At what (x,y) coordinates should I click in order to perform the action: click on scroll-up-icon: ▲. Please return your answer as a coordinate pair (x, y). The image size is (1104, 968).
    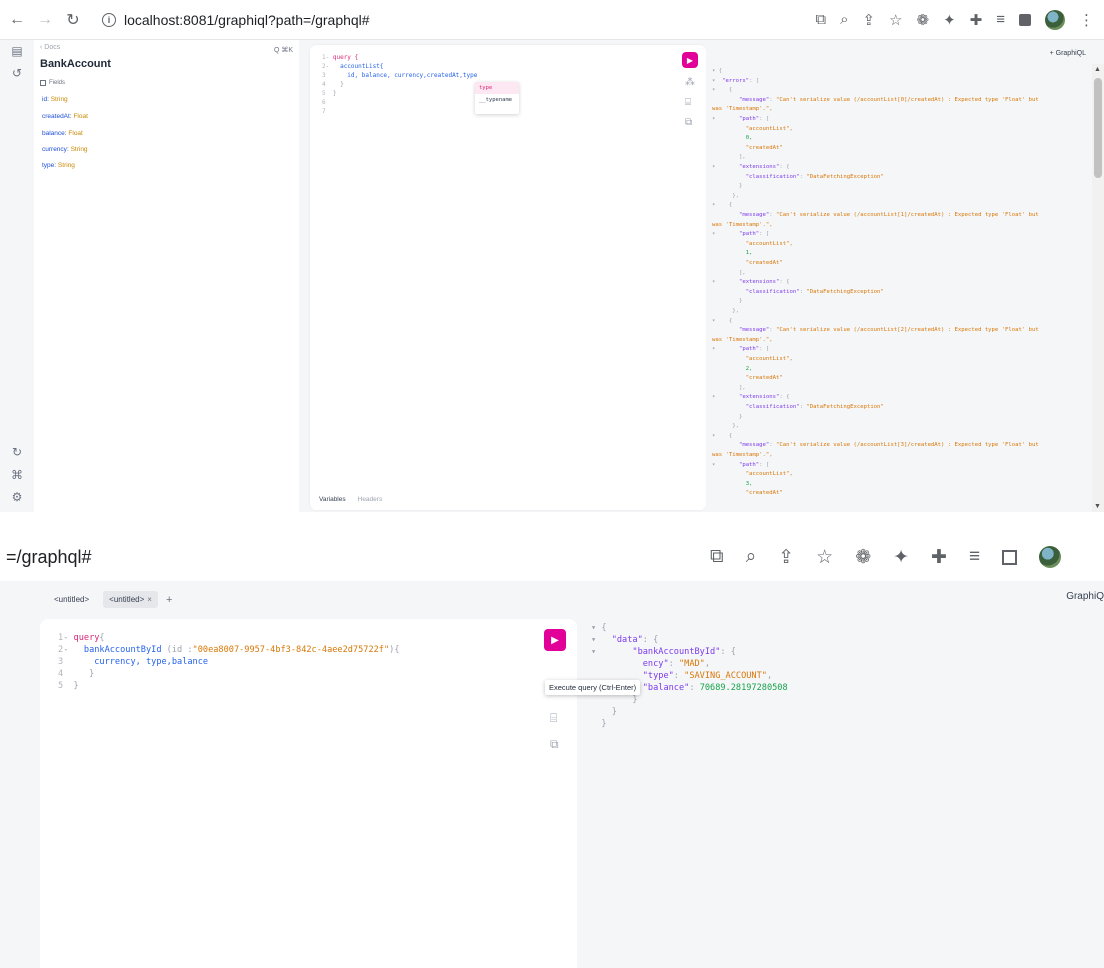
    Looking at the image, I should click on (1097, 69).